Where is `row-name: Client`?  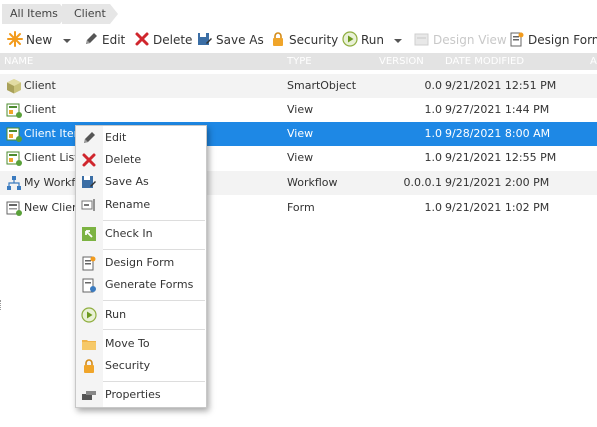 row-name: Client is located at coordinates (40, 109).